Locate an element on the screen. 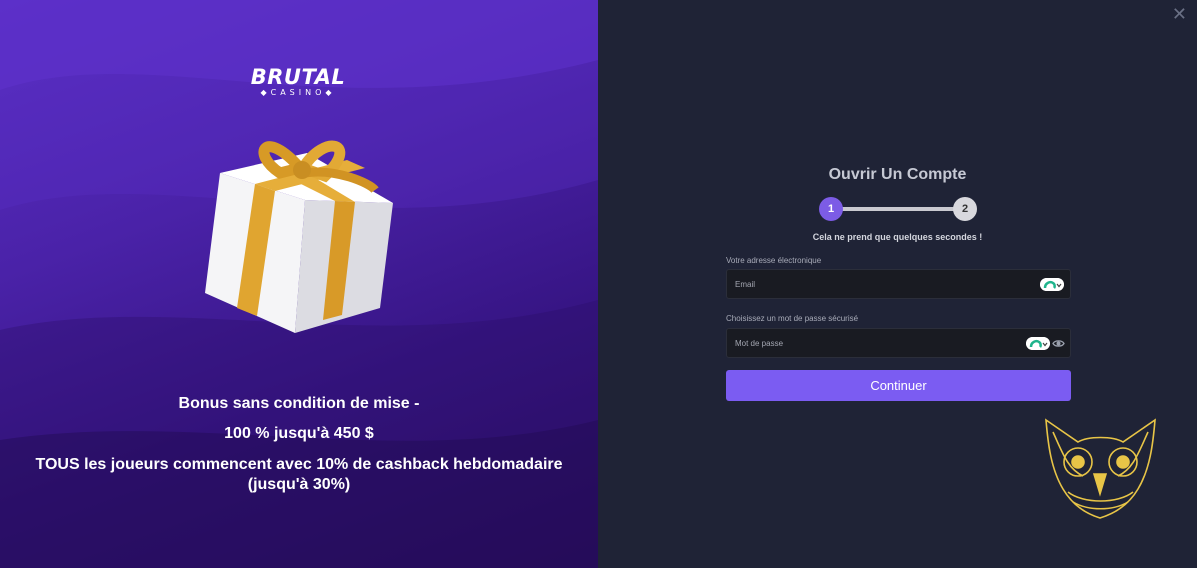 The height and width of the screenshot is (568, 1197). step-progress-line is located at coordinates (898, 209).